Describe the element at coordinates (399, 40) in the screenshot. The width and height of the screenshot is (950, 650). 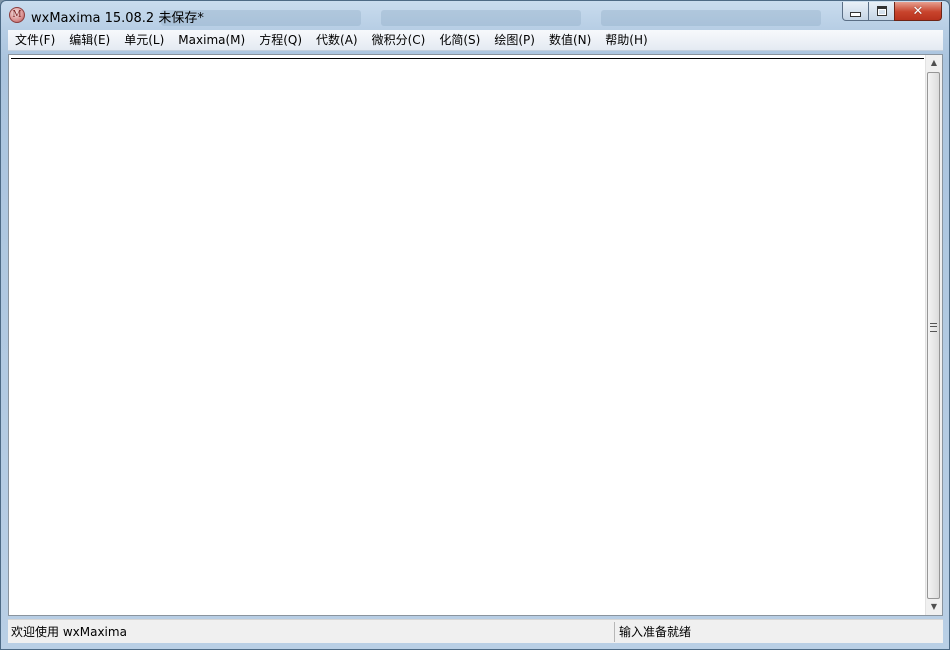
I see `menu-calculus: 微积分(C)` at that location.